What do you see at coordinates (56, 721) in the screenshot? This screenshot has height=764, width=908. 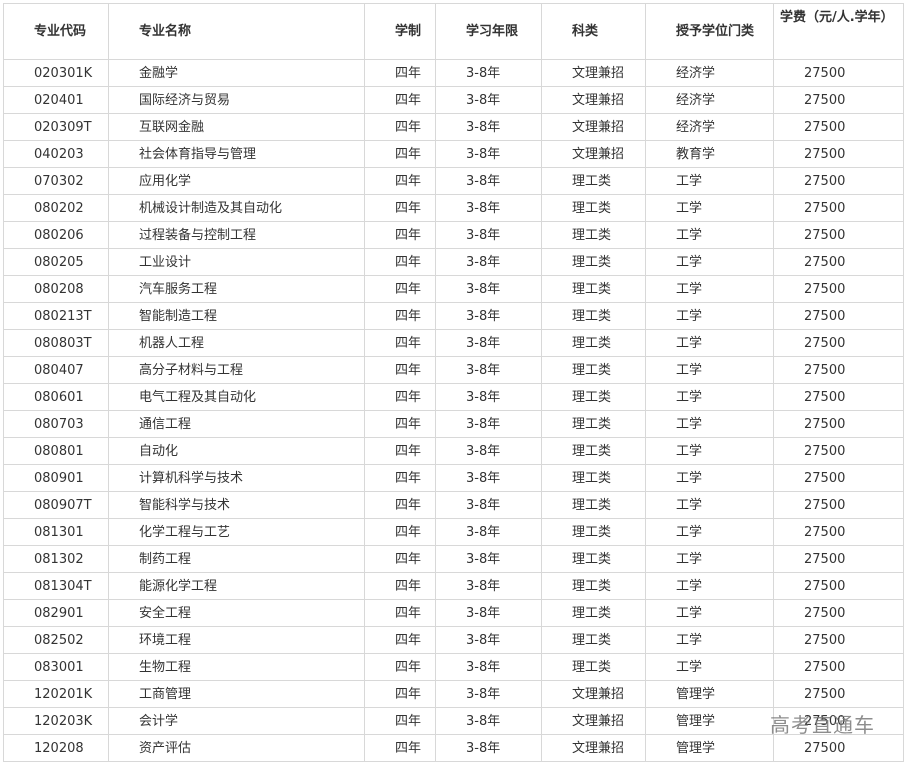 I see `cell-code: 120203K` at bounding box center [56, 721].